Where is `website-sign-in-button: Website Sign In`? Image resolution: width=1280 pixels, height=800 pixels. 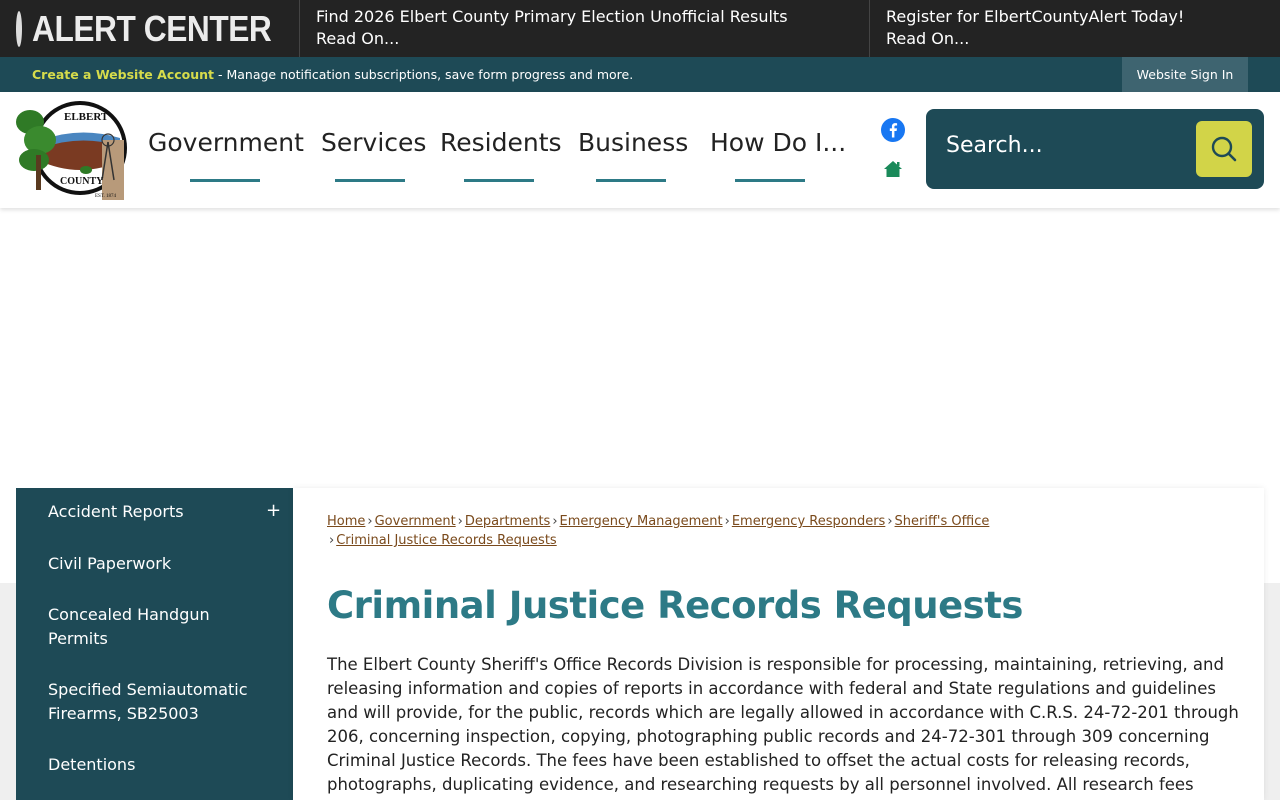 website-sign-in-button: Website Sign In is located at coordinates (1185, 74).